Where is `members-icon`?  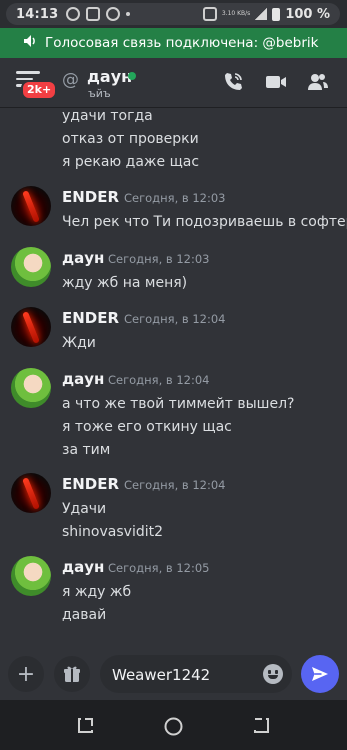
members-icon is located at coordinates (318, 82).